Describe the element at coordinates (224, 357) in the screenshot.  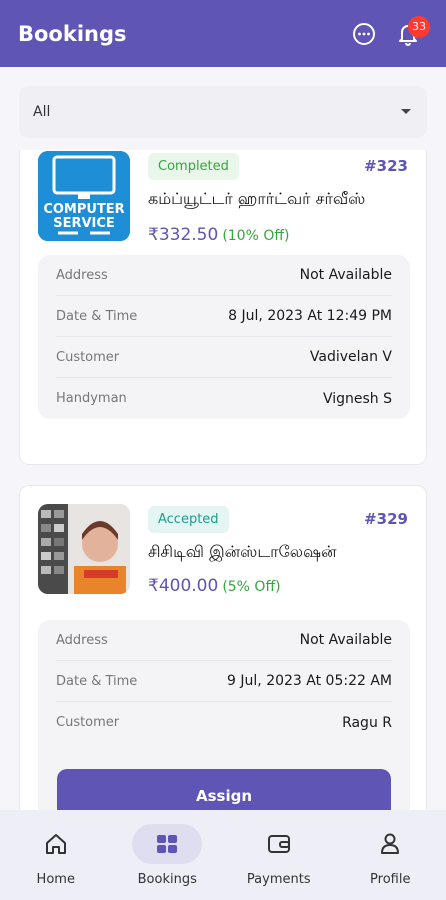
I see `detail-row-customer: Customer Vadivelan V` at that location.